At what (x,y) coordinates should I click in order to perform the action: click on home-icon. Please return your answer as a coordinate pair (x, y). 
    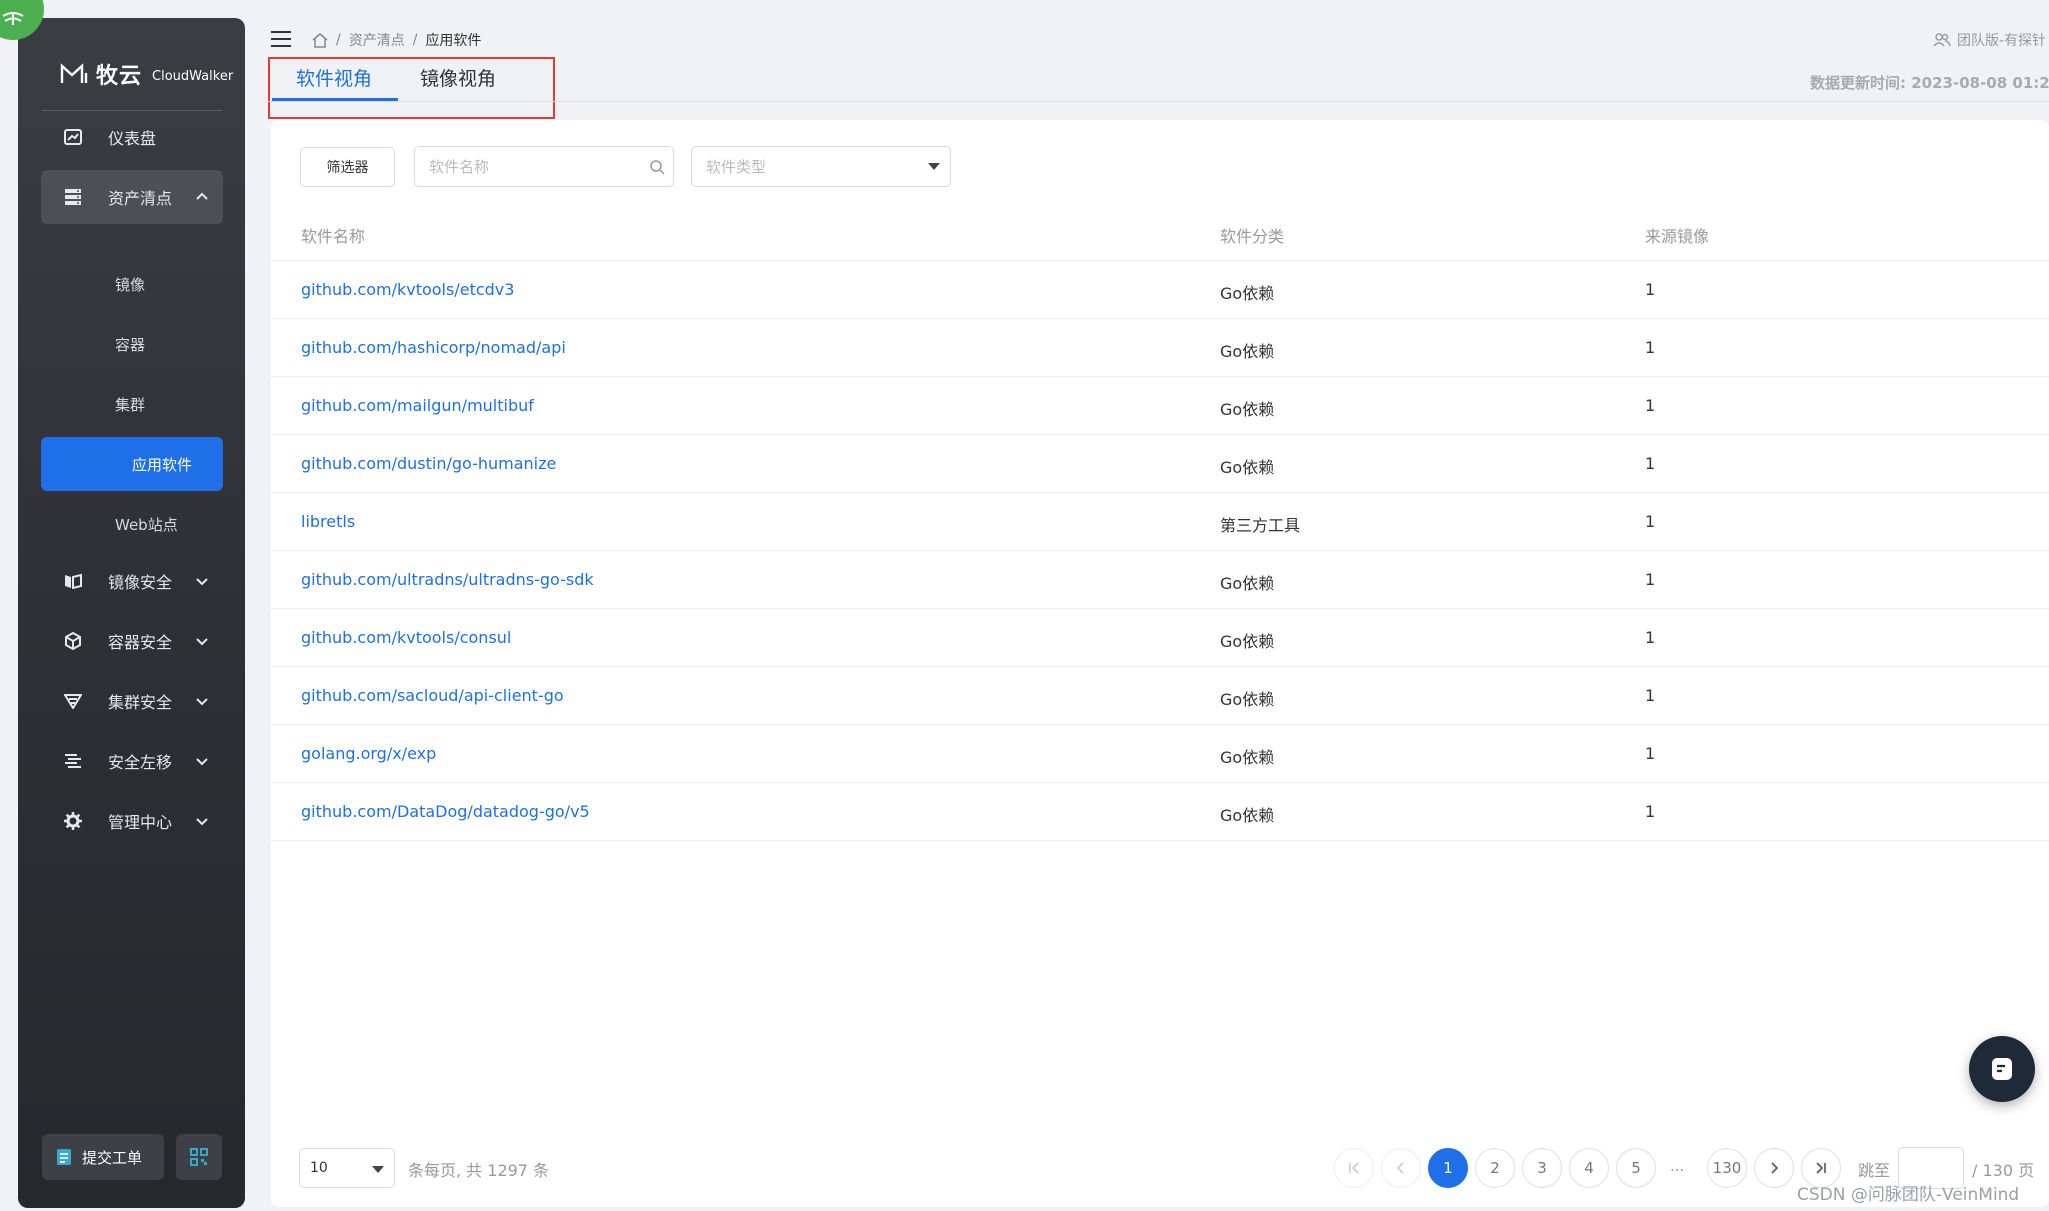
    Looking at the image, I should click on (320, 40).